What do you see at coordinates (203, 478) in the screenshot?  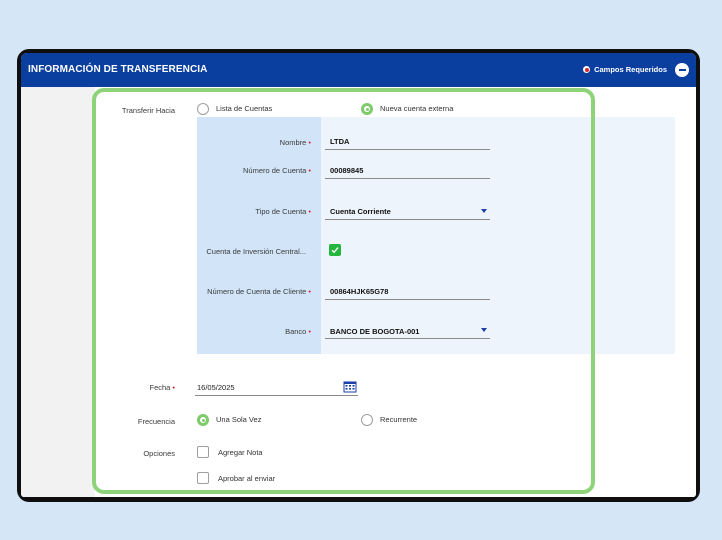 I see `aprobar-al-enviar-checkbox` at bounding box center [203, 478].